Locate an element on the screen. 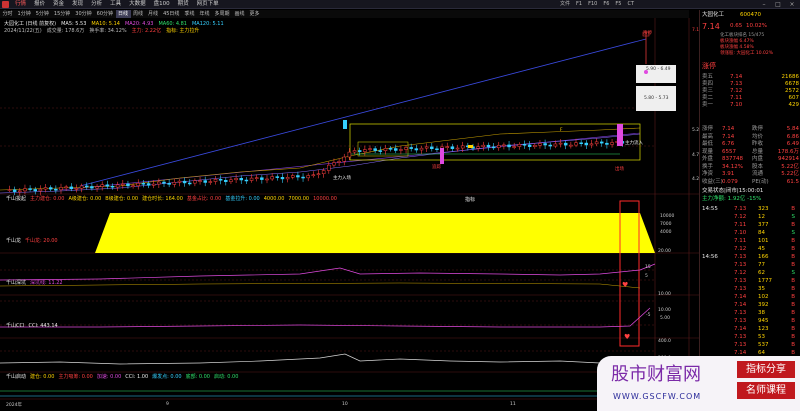 The width and height of the screenshot is (800, 411). tick-row: 14:55 7.13 323 B is located at coordinates (750, 209).